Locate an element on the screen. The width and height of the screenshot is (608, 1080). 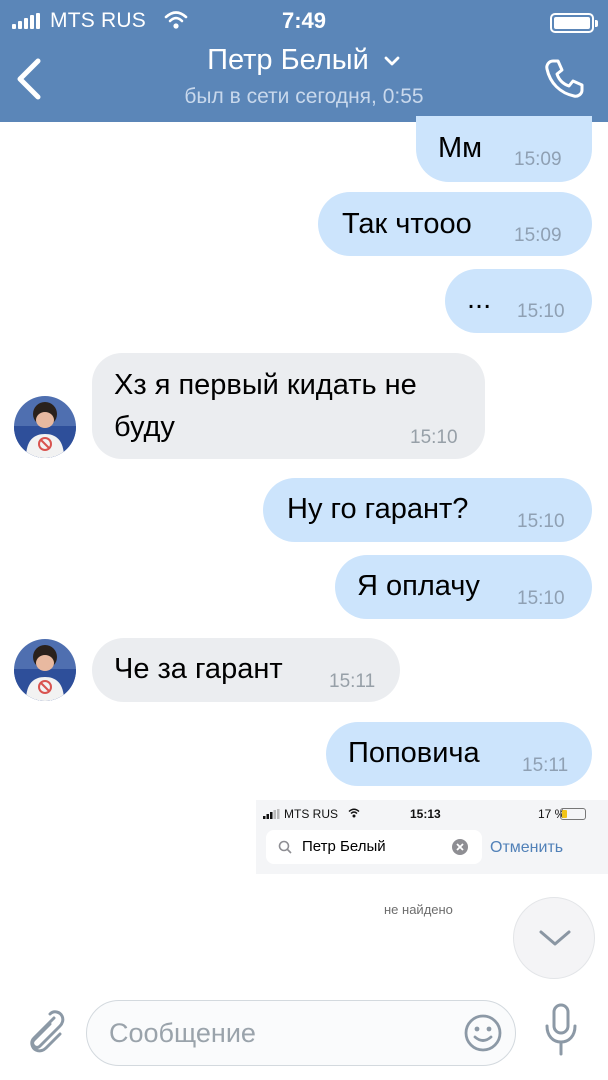
status-bar: MTS RUS 7:49 is located at coordinates (304, 21).